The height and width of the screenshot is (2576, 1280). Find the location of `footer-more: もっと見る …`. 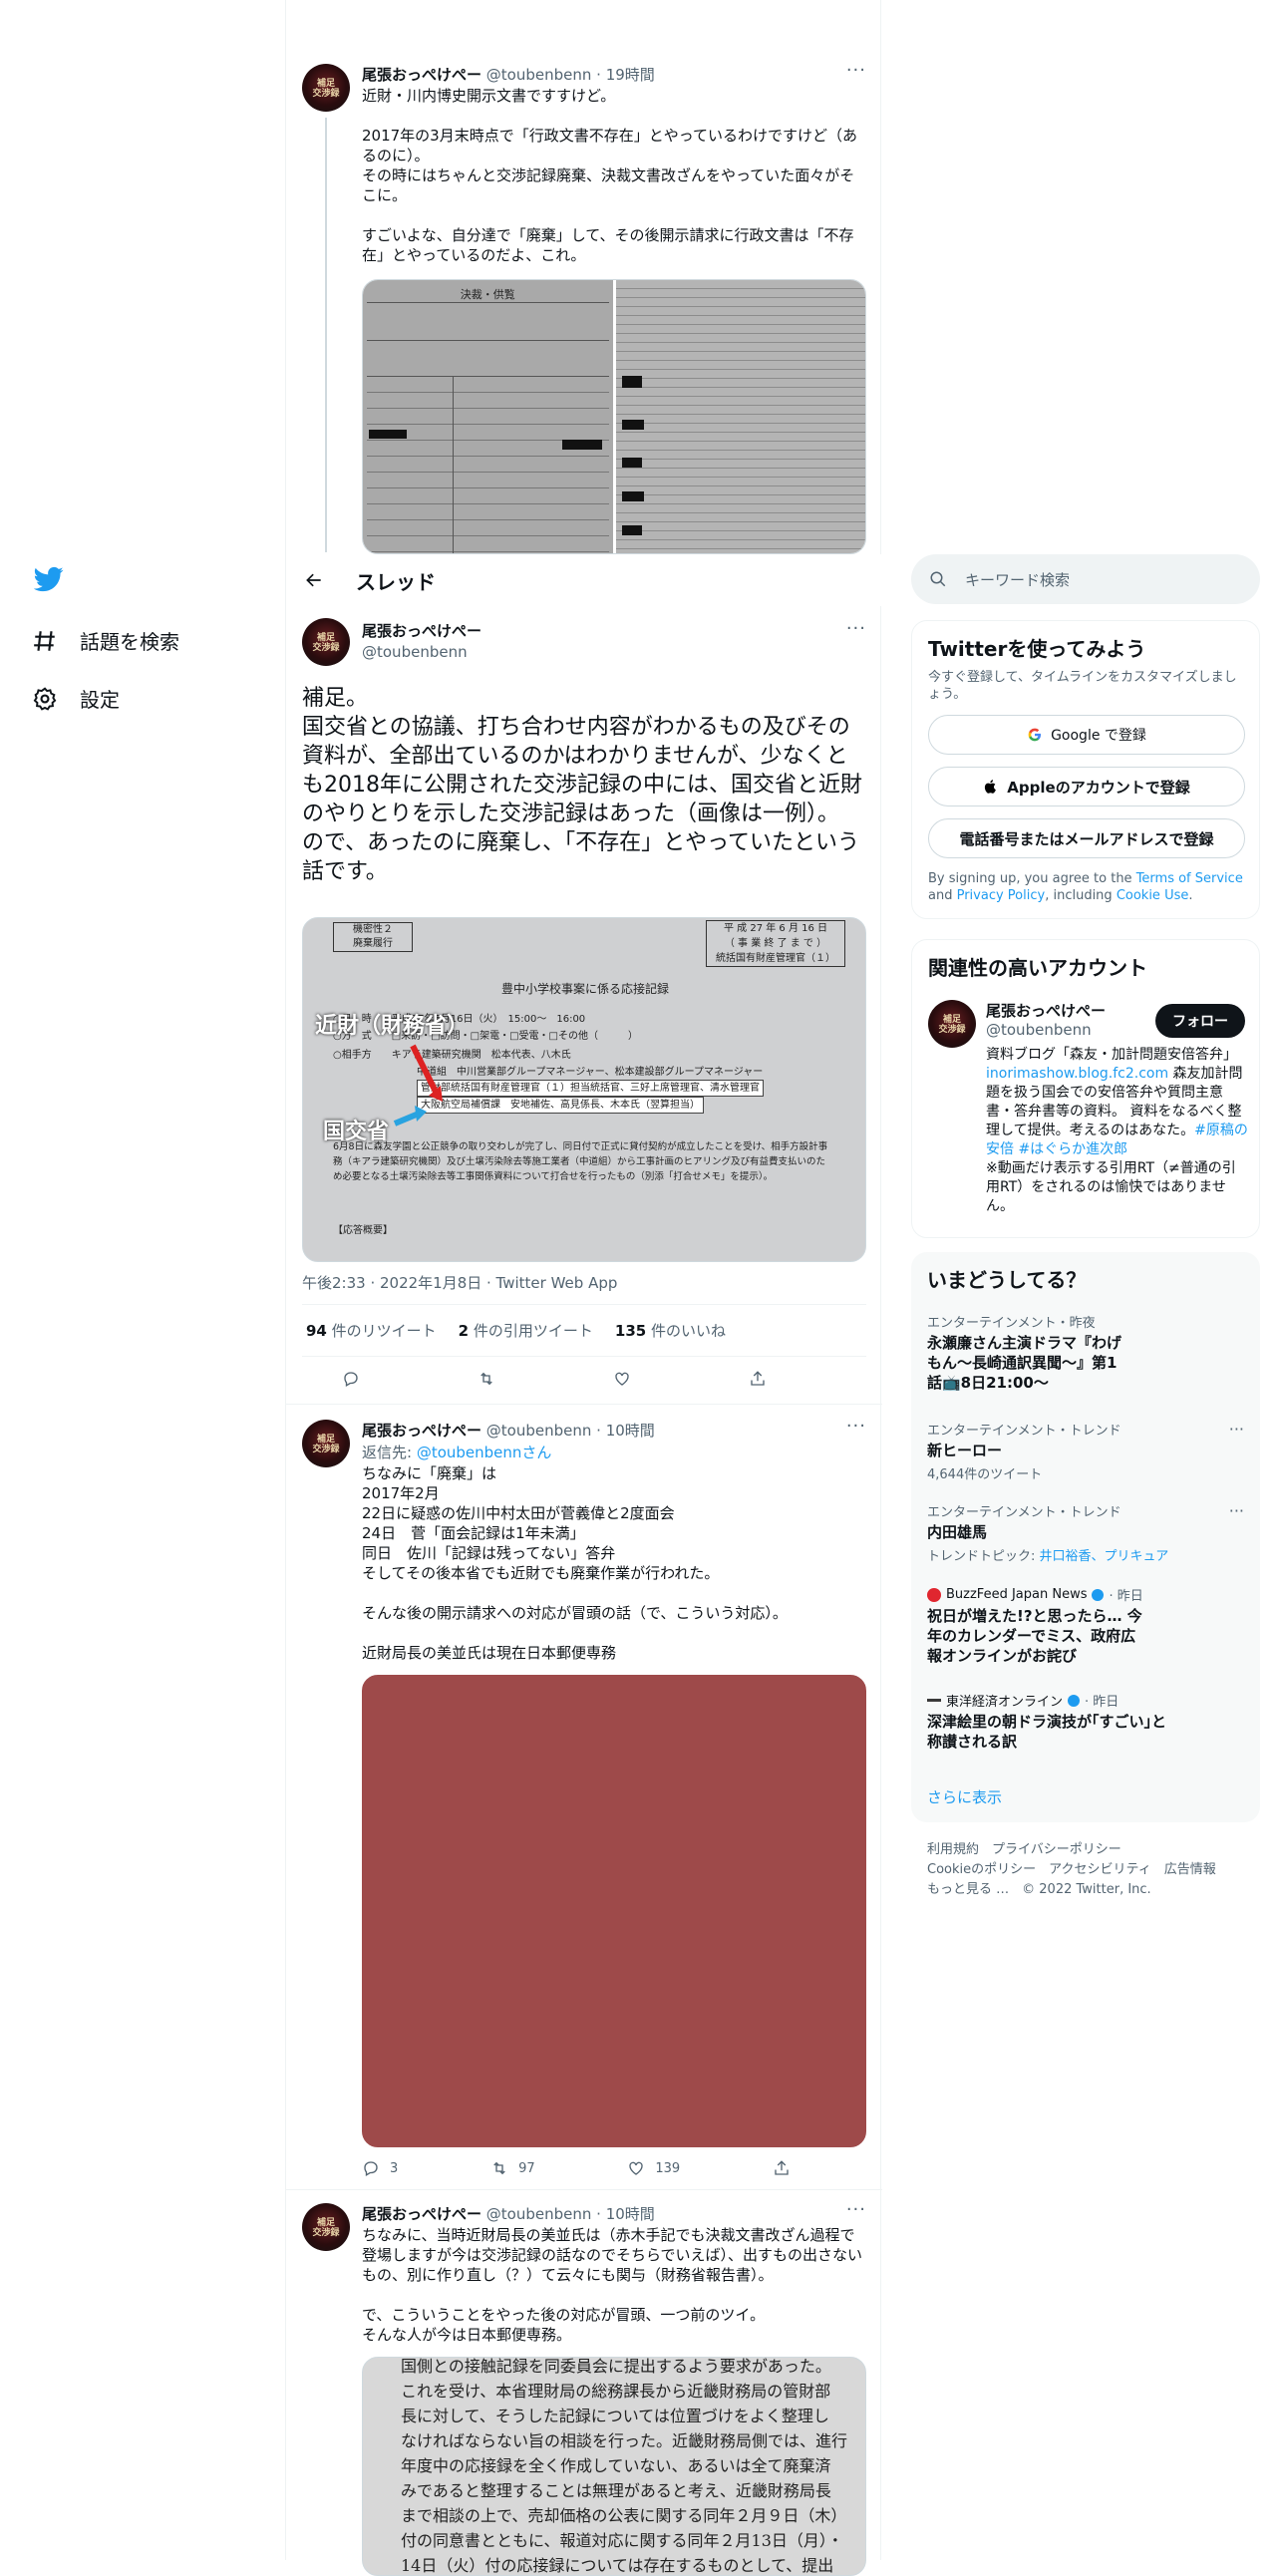

footer-more: もっと見る … is located at coordinates (968, 1889).